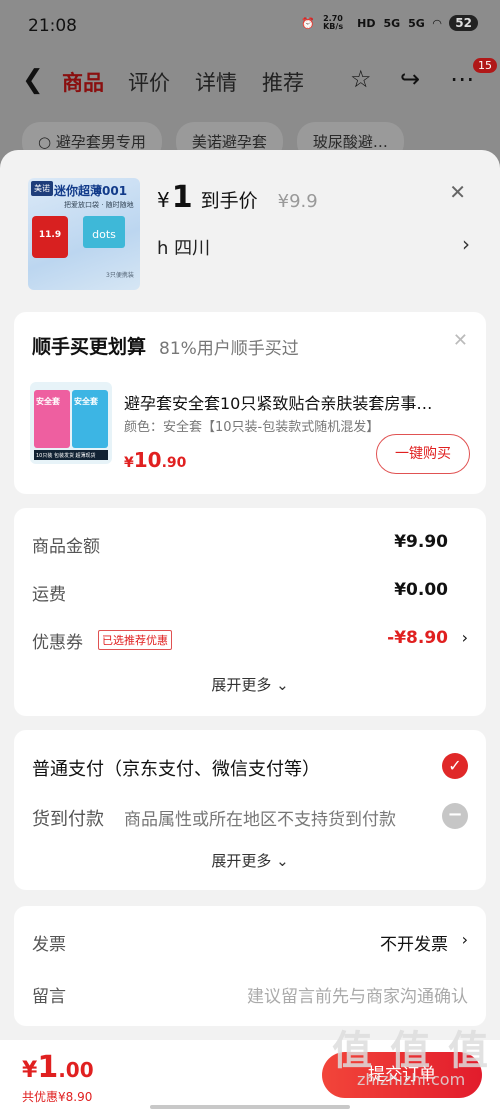  Describe the element at coordinates (297, 201) in the screenshot. I see `original-price: ¥9.9` at that location.